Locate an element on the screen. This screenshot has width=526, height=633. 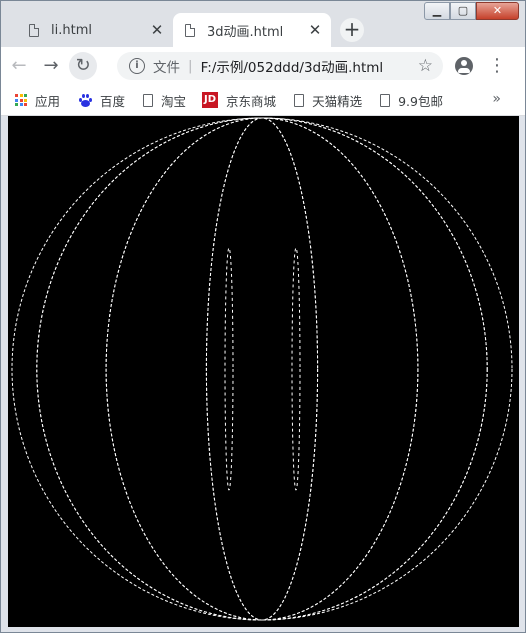
tab-strip: li.html ✕ 3d动画.html ✕ + ▁ ▢ ✕ is located at coordinates (263, 24).